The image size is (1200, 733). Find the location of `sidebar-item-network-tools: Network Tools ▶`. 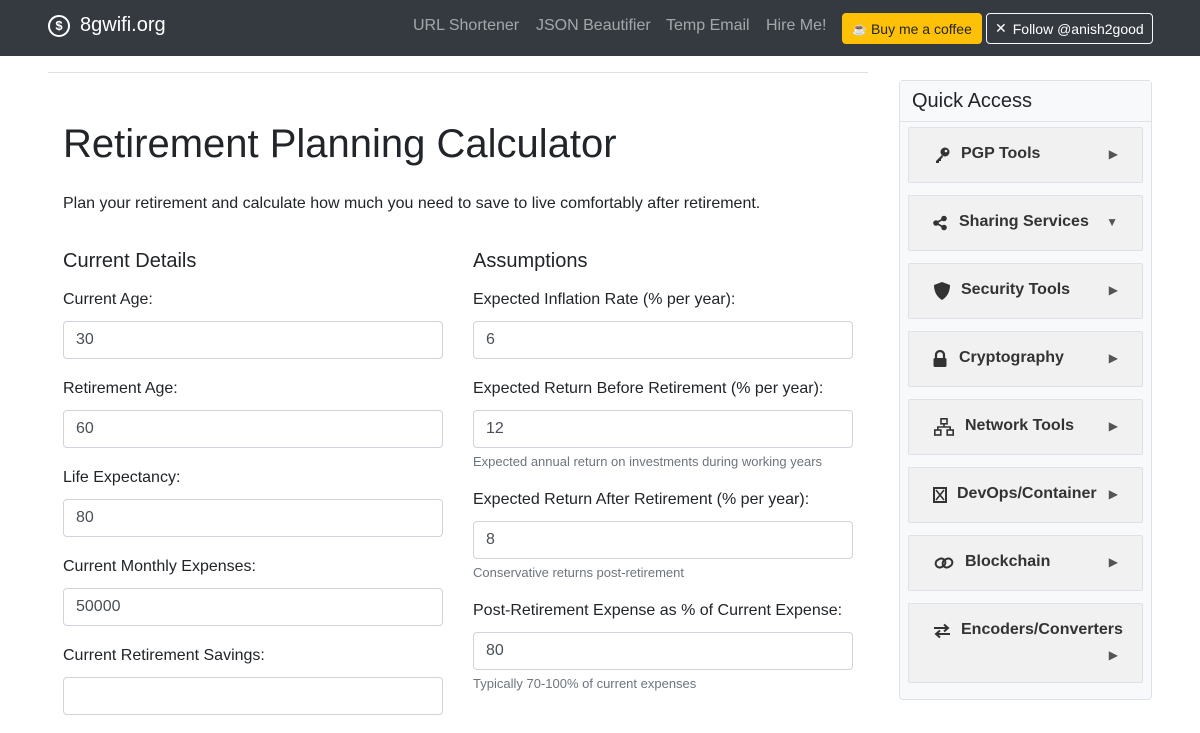

sidebar-item-network-tools: Network Tools ▶ is located at coordinates (1025, 427).